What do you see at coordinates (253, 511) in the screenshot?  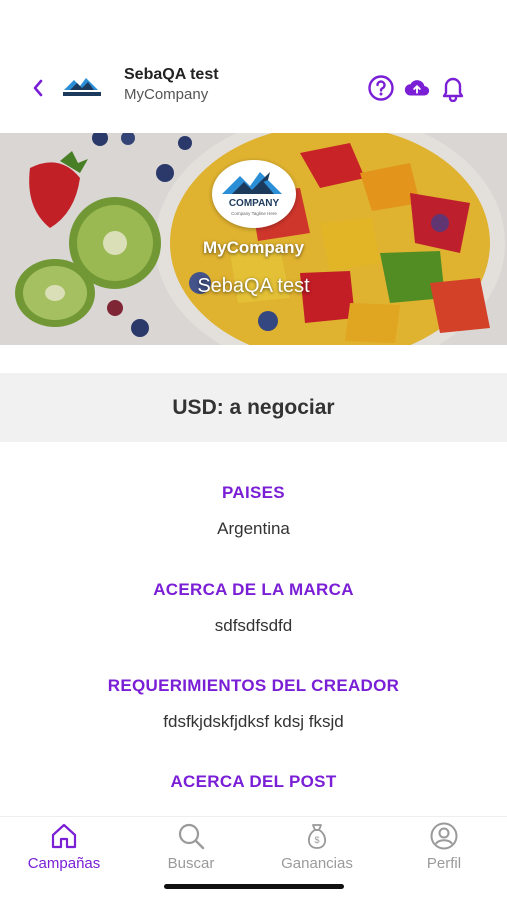 I see `section-paises: PAISES Argentina` at bounding box center [253, 511].